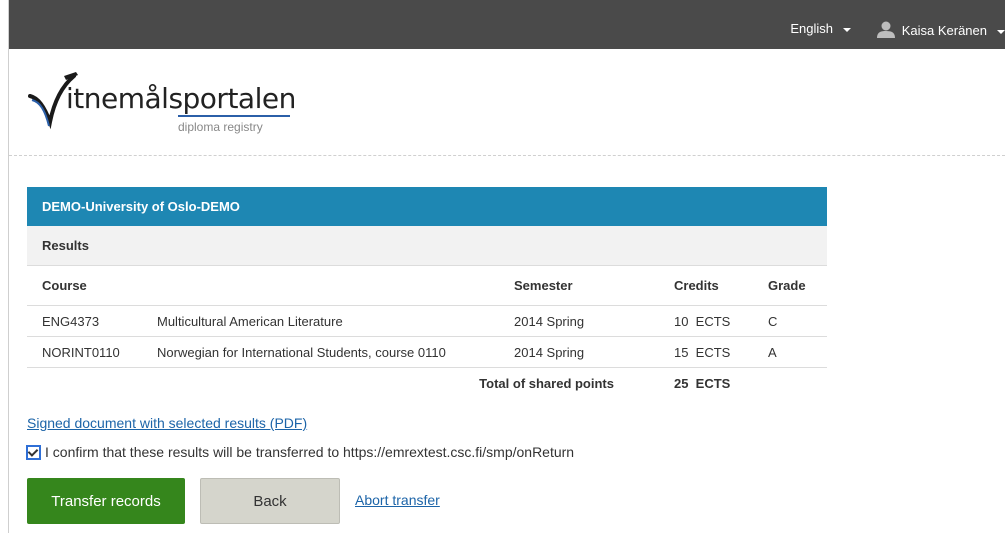  I want to click on table-header-row: Course Semester Credits Grade, so click(427, 286).